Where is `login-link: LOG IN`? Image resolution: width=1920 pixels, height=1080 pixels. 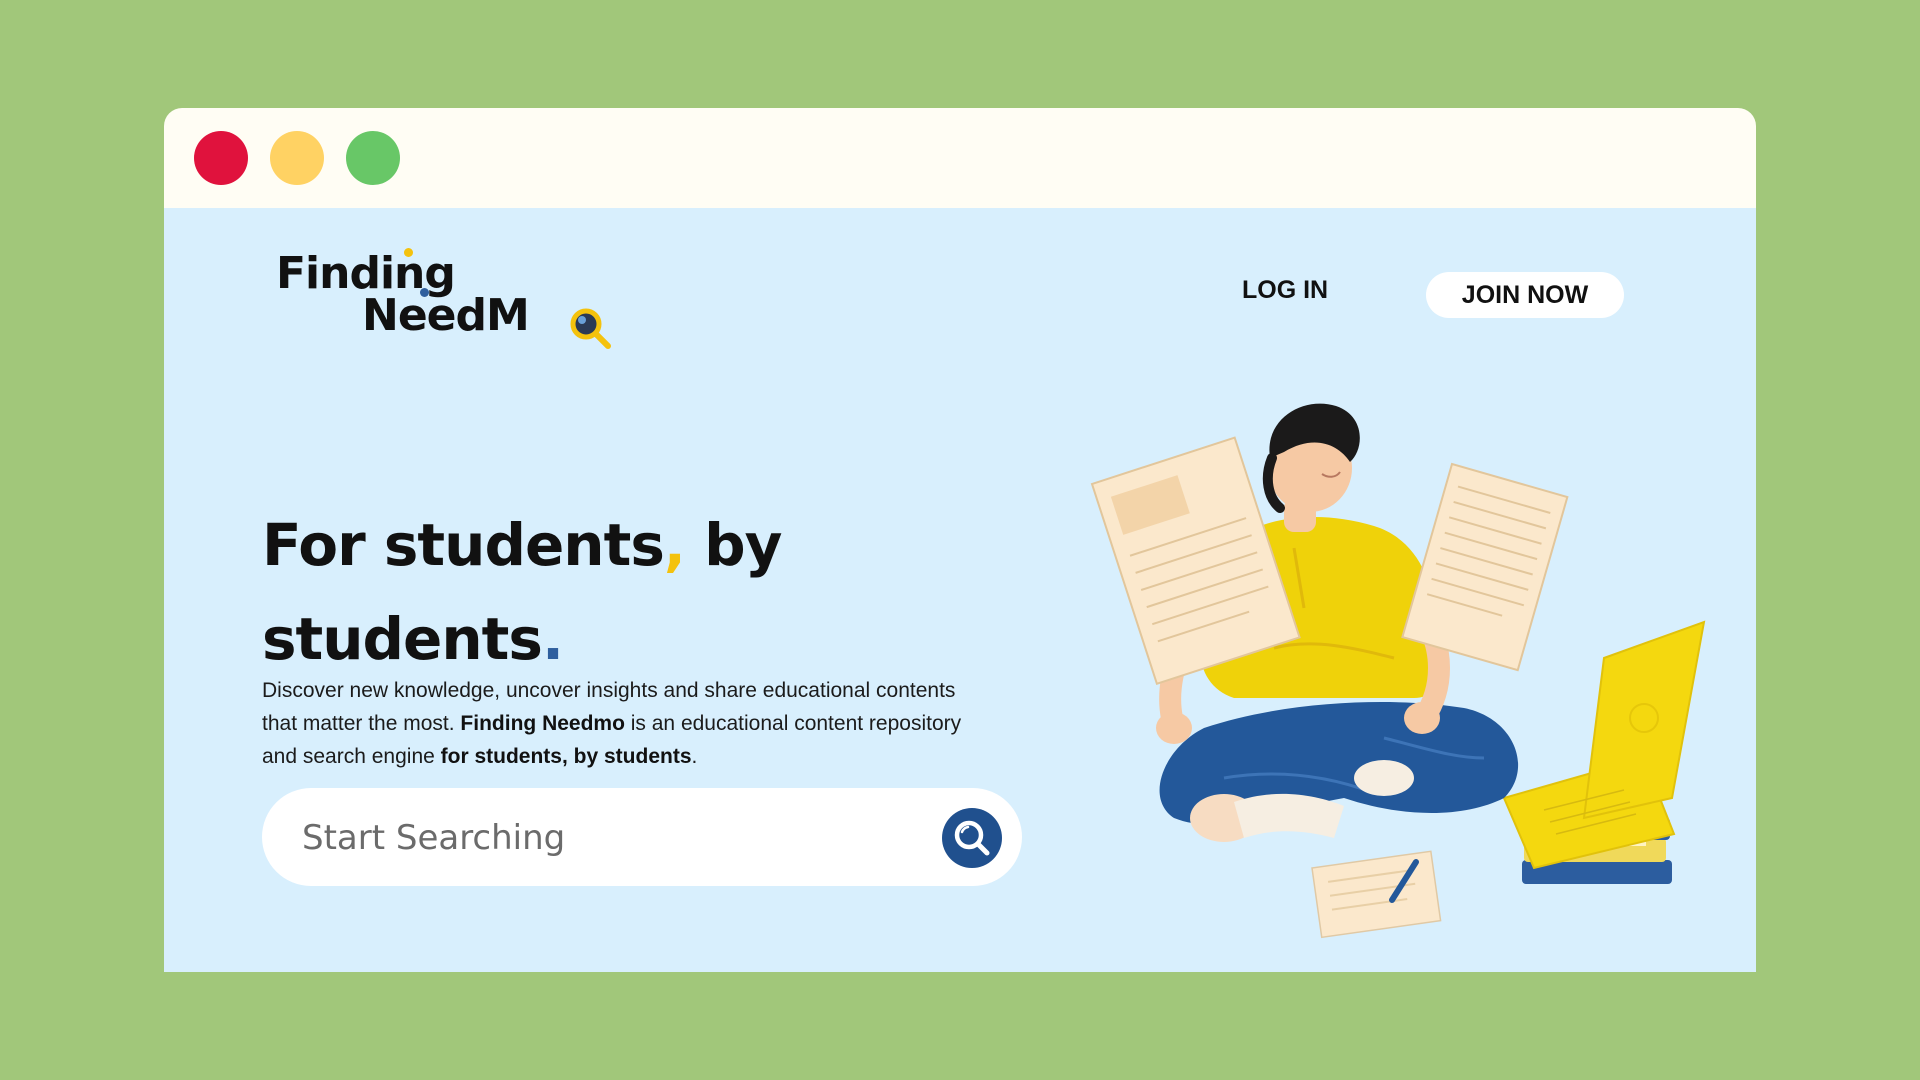 login-link: LOG IN is located at coordinates (1285, 290).